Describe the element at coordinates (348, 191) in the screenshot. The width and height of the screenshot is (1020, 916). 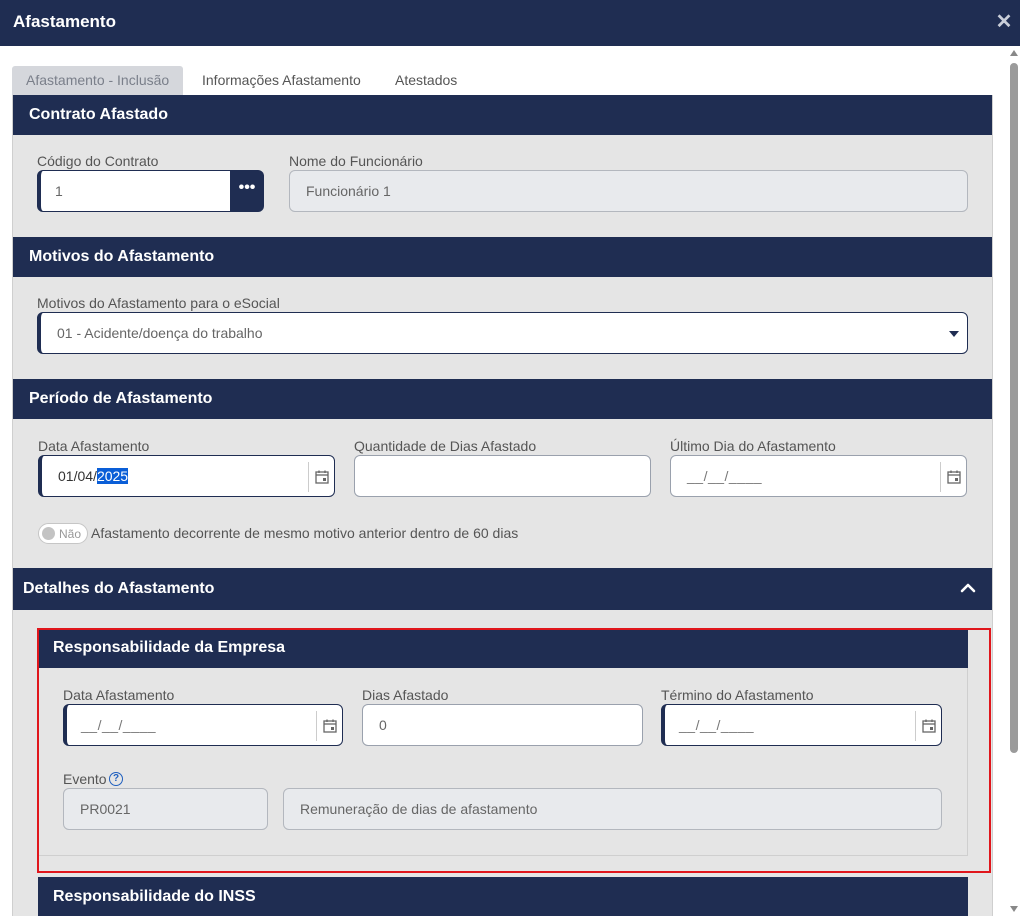
I see `nome-funcionario-value: Funcionário 1` at that location.